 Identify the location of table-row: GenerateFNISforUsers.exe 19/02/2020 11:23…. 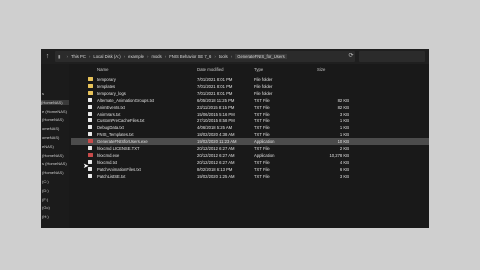
(250, 141).